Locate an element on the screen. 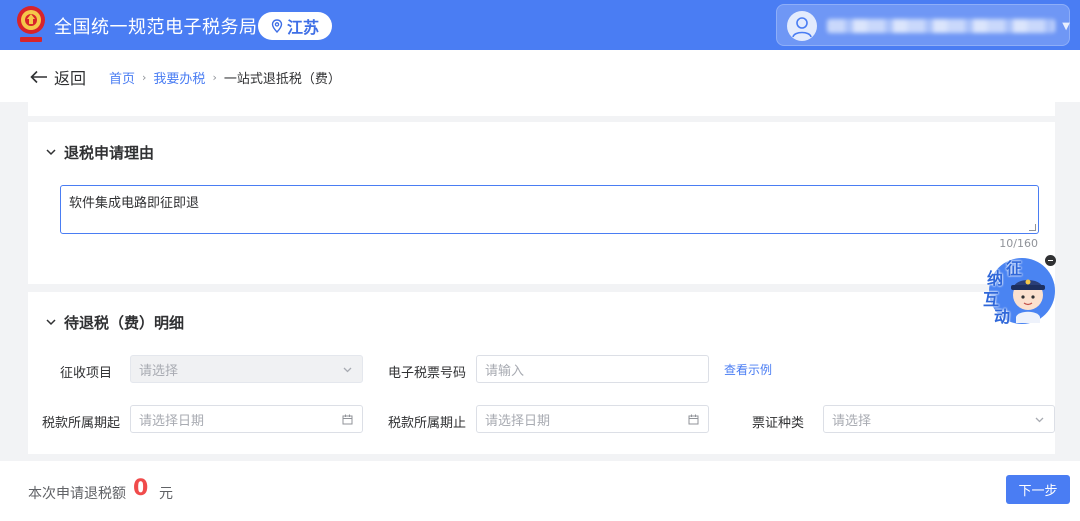 The height and width of the screenshot is (521, 1080). breadcrumb-tax-services: 我要办税 is located at coordinates (179, 77).